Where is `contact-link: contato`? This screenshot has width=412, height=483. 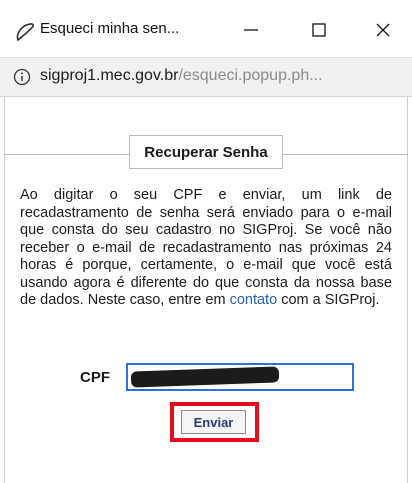
contact-link: contato is located at coordinates (254, 300).